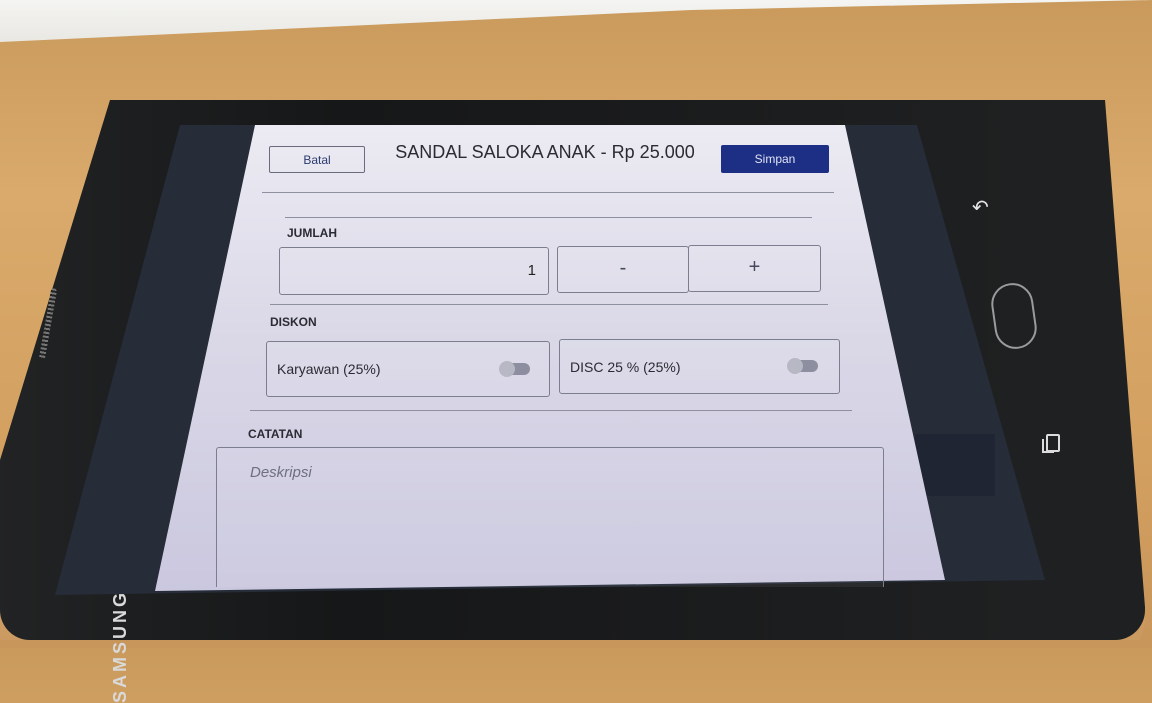 This screenshot has width=1152, height=703. What do you see at coordinates (312, 233) in the screenshot?
I see `quantity-label: JUMLAH` at bounding box center [312, 233].